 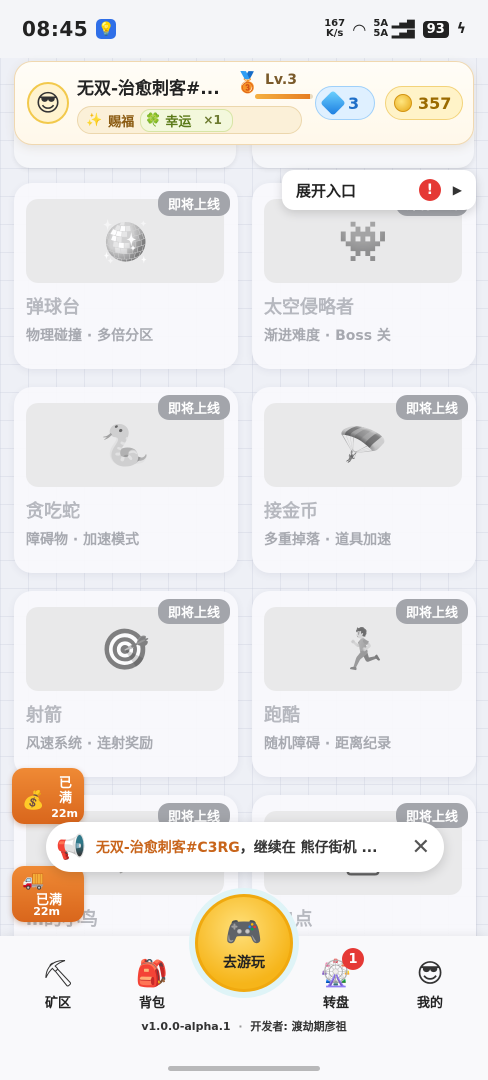 I want to click on gamepad-icon: 🎮, so click(x=244, y=932).